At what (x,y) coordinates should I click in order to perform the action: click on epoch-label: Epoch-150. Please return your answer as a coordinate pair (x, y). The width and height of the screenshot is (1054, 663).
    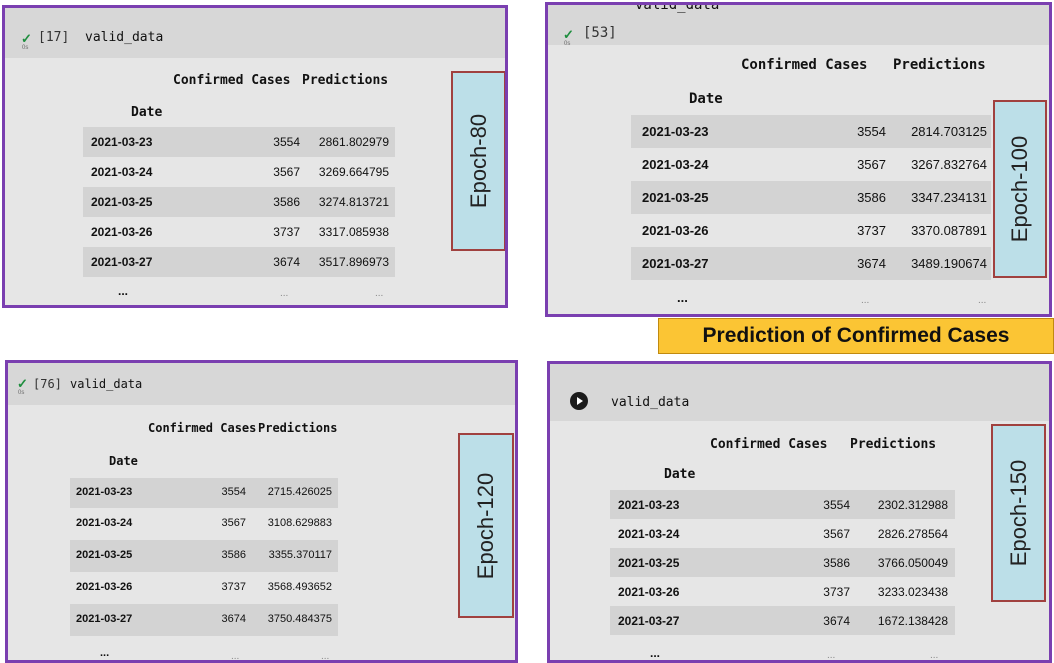
    Looking at the image, I should click on (1018, 513).